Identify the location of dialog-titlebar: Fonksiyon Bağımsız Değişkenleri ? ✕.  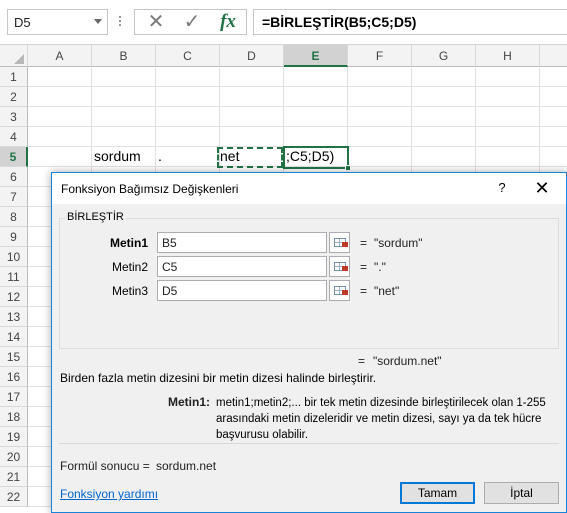
(309, 188).